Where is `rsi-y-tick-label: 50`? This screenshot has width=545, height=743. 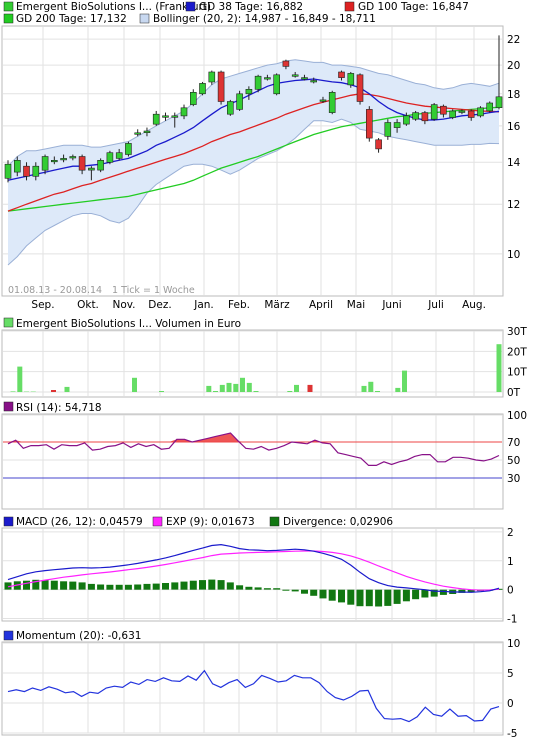 rsi-y-tick-label: 50 is located at coordinates (513, 461).